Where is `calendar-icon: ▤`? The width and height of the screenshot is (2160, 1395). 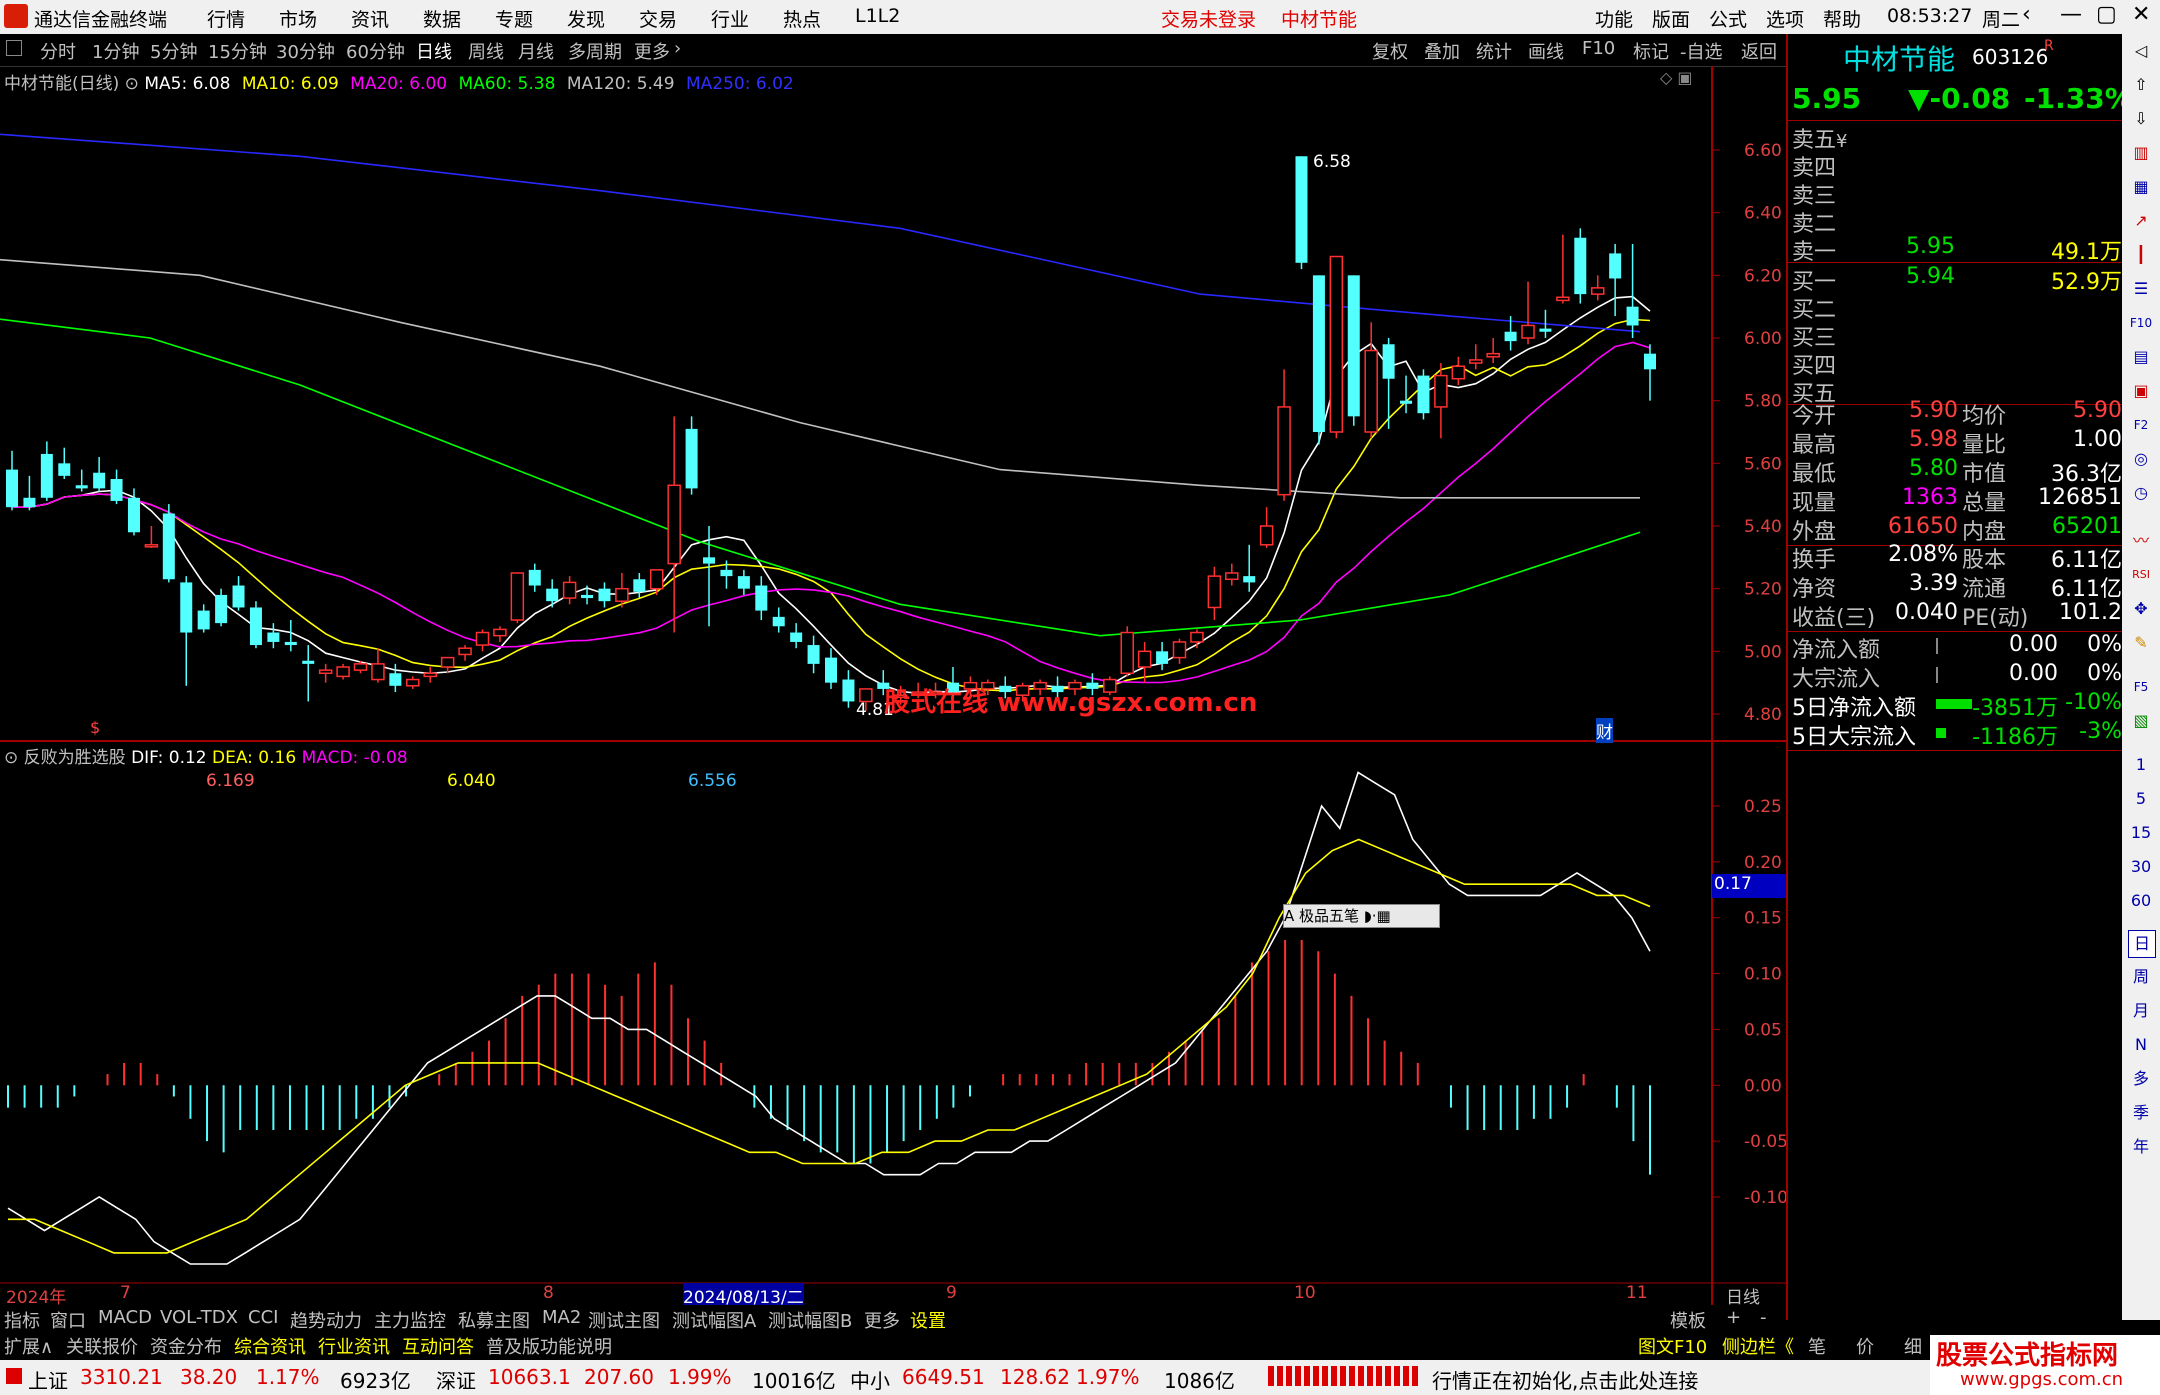 calendar-icon: ▤ is located at coordinates (2141, 357).